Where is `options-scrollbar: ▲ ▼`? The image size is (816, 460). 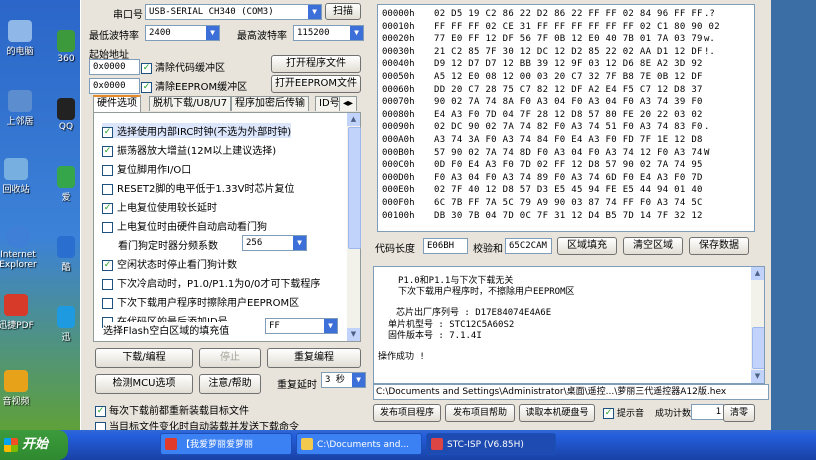
options-scrollbar: ▲ ▼ is located at coordinates (354, 227).